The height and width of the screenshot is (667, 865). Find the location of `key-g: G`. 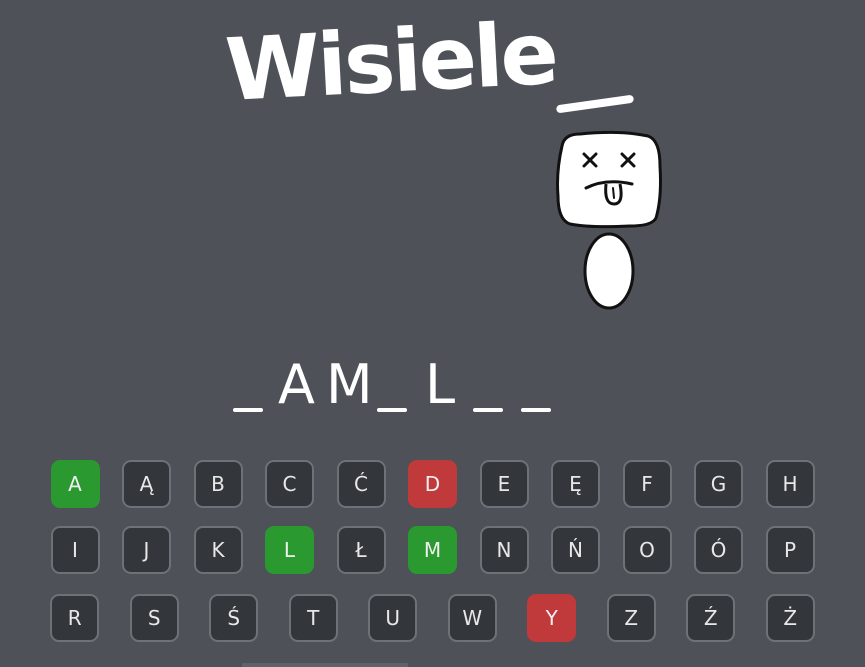

key-g: G is located at coordinates (718, 484).